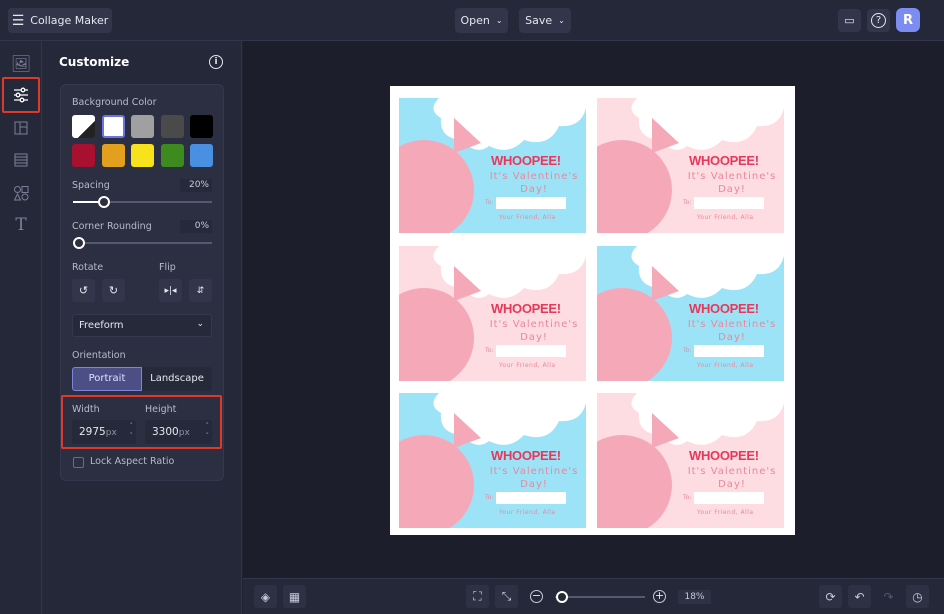  I want to click on ratio-dropdown: Freeform ⌄, so click(142, 325).